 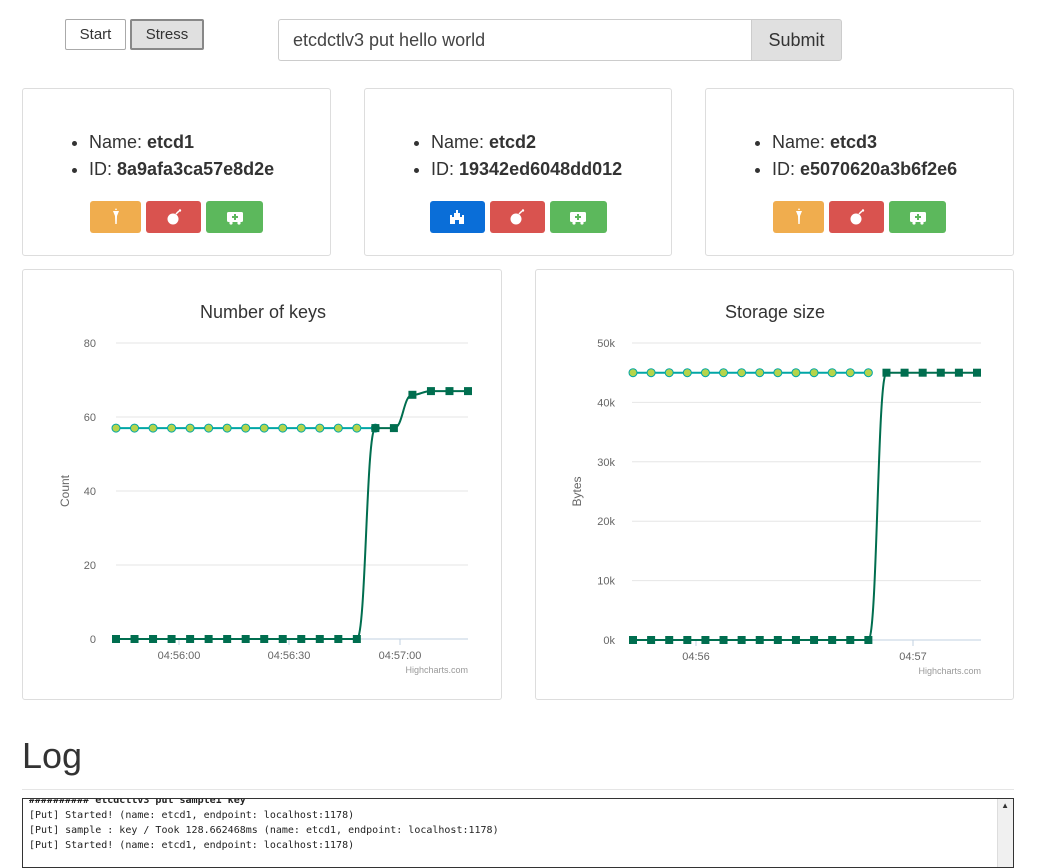 I want to click on ambulance-icon, so click(x=917, y=218).